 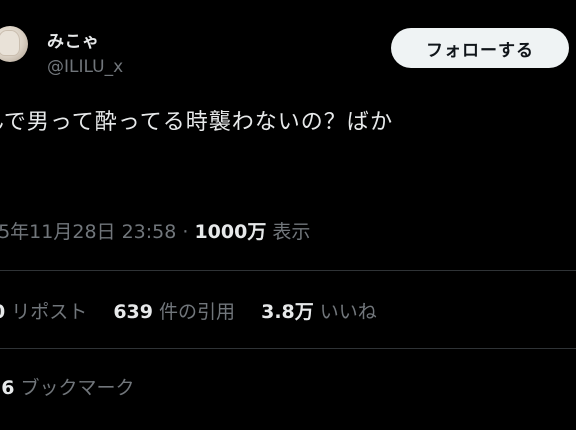 I want to click on quotes-label: 件の引用, so click(x=194, y=312).